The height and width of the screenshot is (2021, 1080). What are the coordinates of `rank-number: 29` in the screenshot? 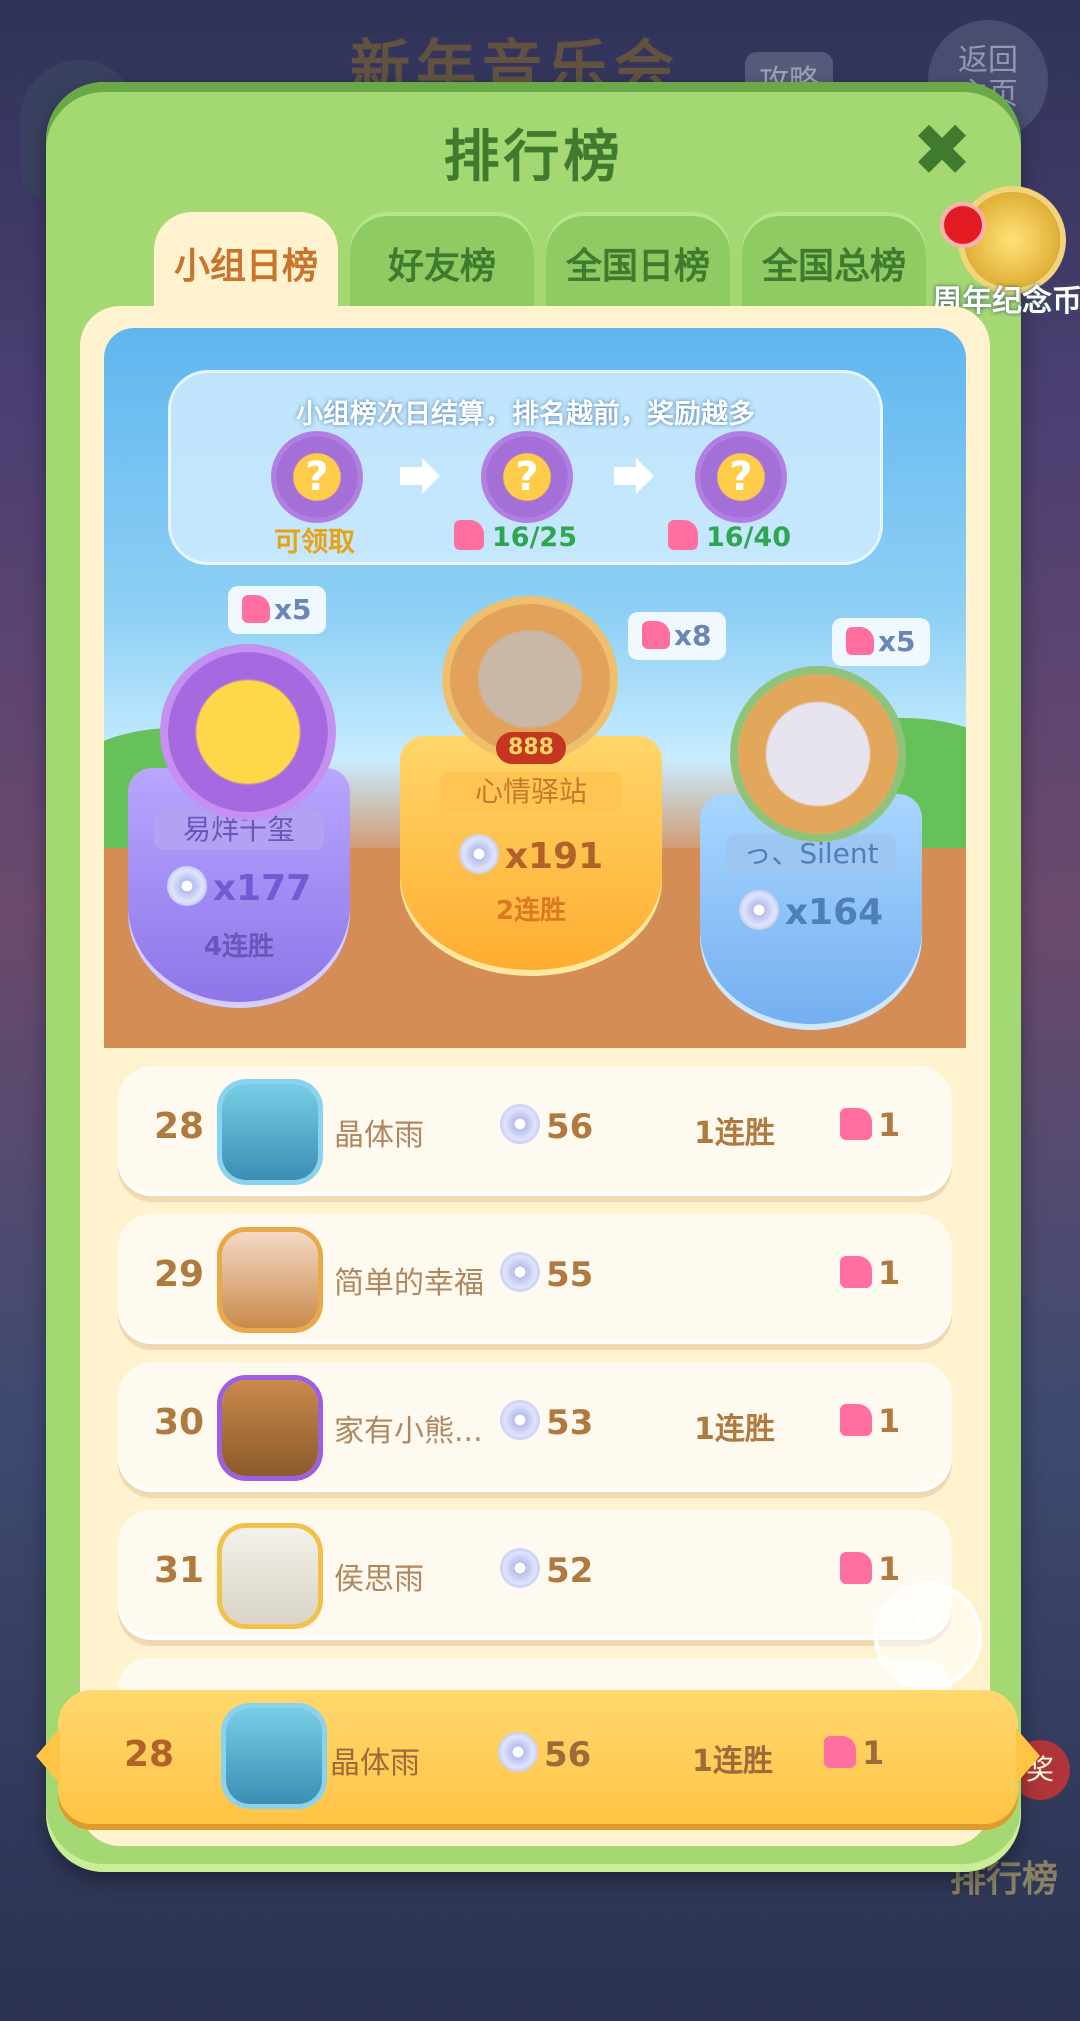 It's located at (179, 1274).